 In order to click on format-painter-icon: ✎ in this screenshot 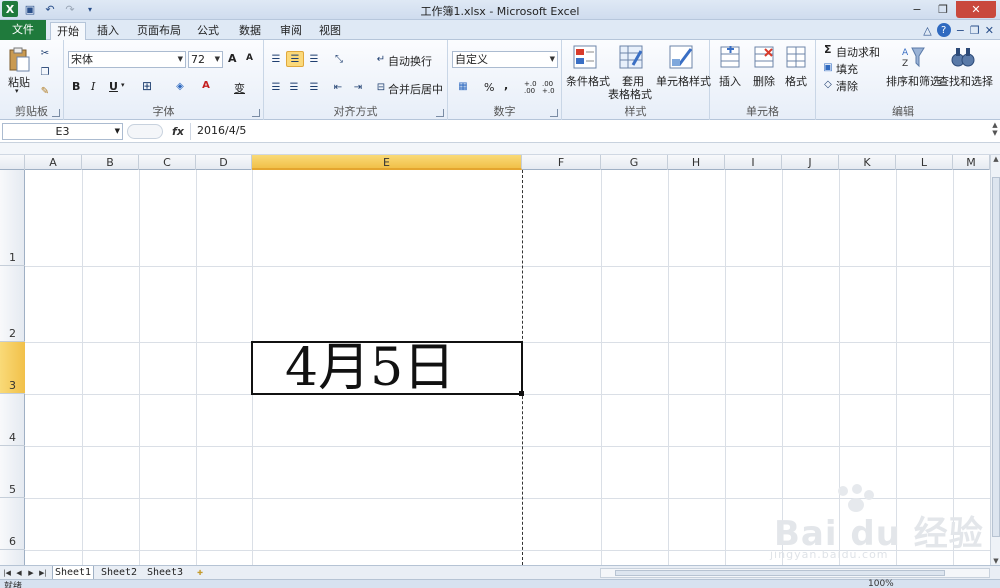, I will do `click(45, 91)`.